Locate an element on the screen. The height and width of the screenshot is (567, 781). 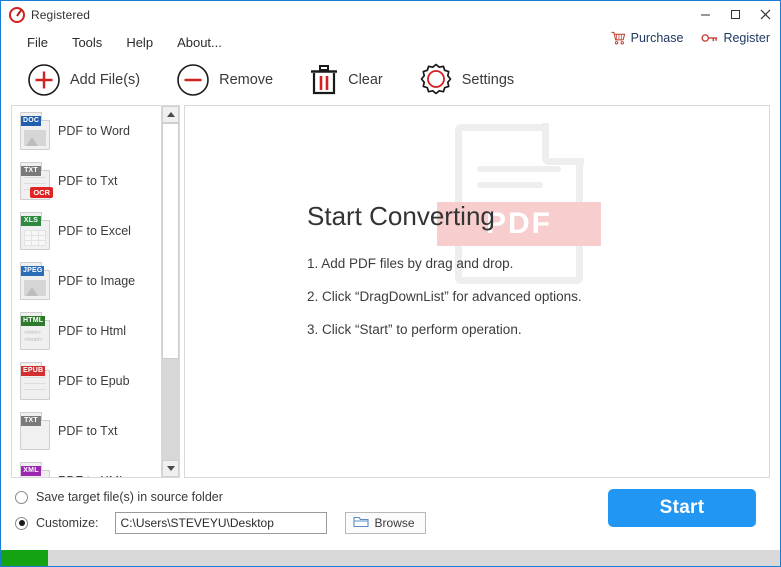
top-right-actions: Purchase Register is located at coordinates (690, 38).